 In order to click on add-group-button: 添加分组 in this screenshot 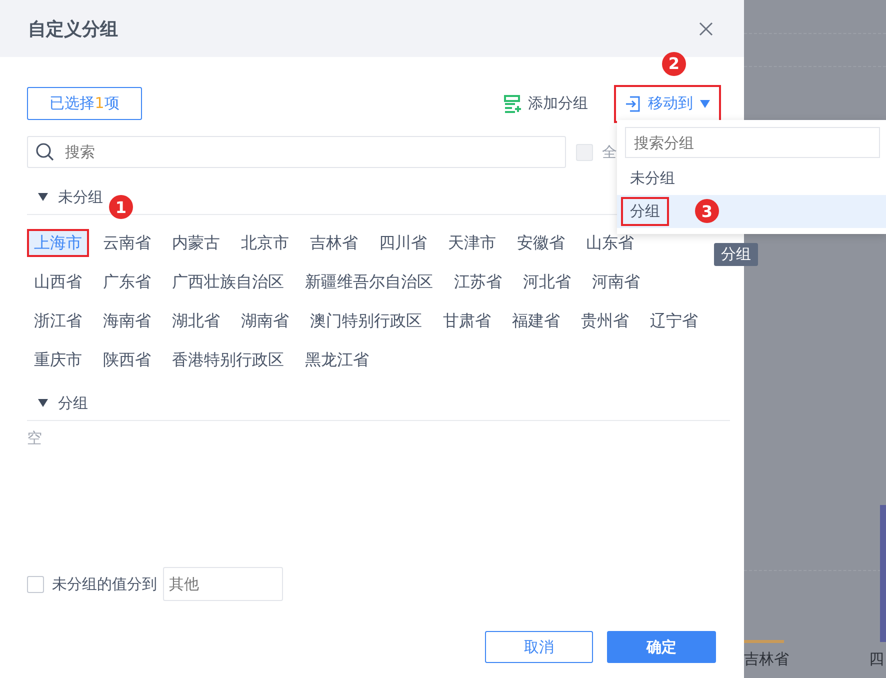, I will do `click(545, 104)`.